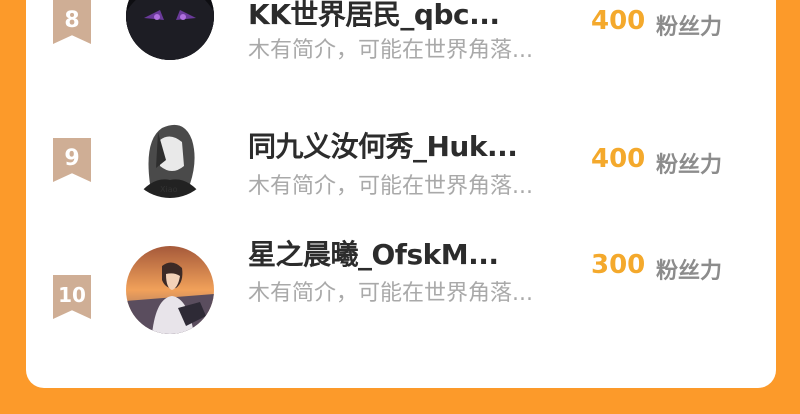 This screenshot has width=800, height=414. I want to click on rank-badge: 10, so click(72, 297).